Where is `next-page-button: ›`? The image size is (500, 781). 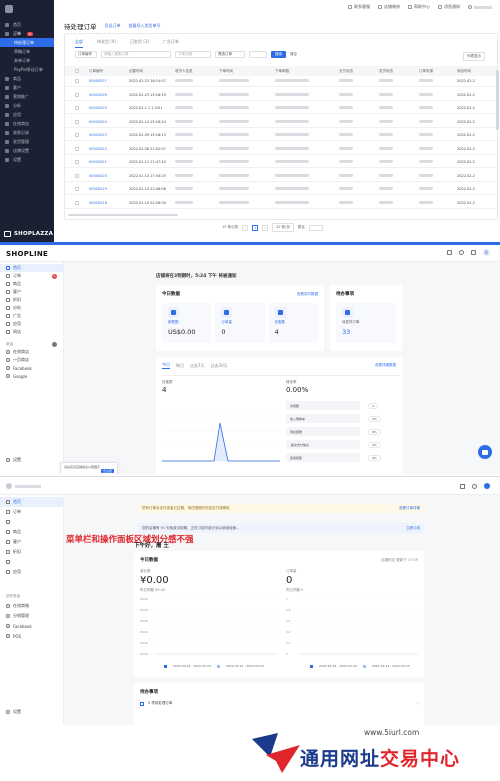 next-page-button: › is located at coordinates (265, 227).